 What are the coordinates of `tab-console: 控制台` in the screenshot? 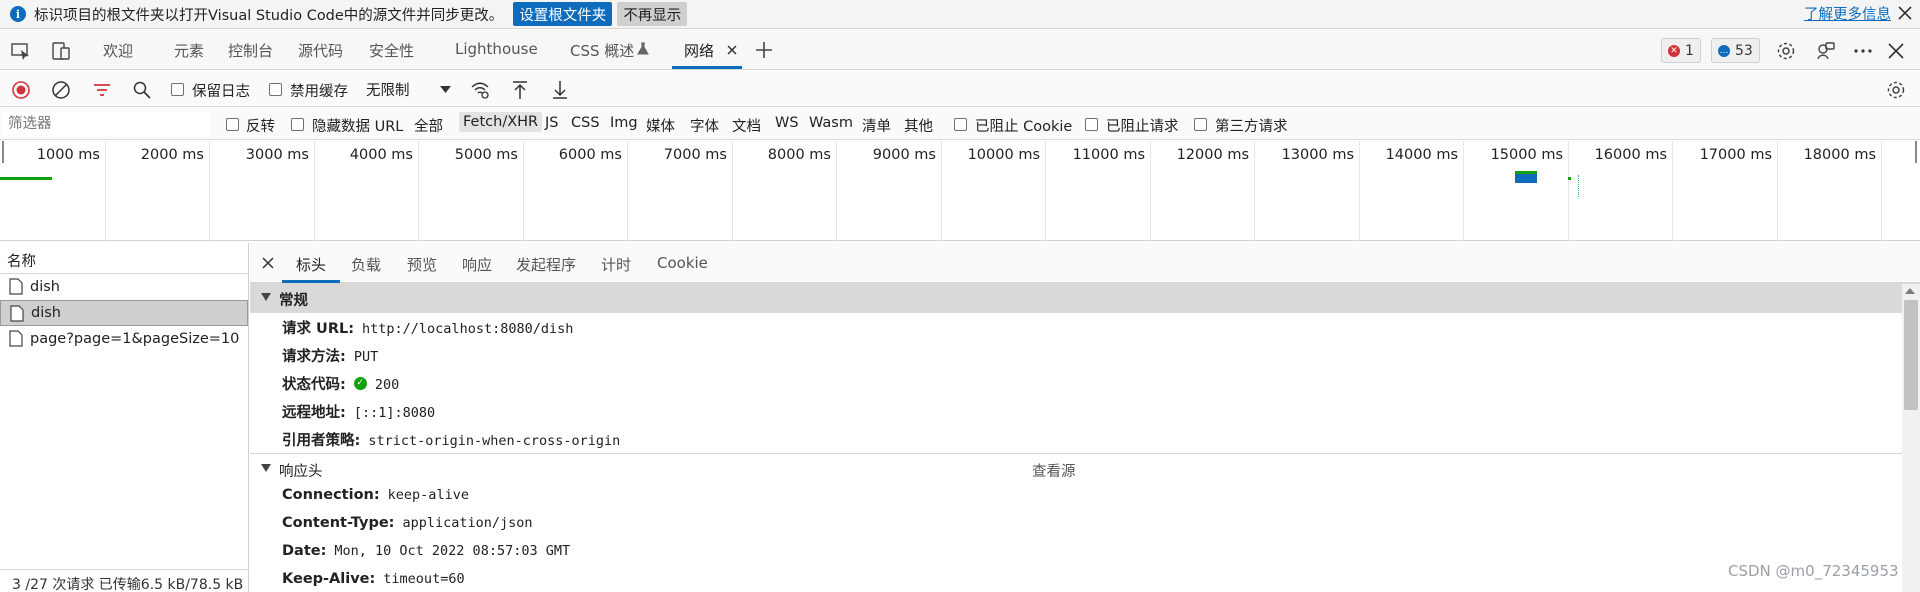 It's located at (250, 50).